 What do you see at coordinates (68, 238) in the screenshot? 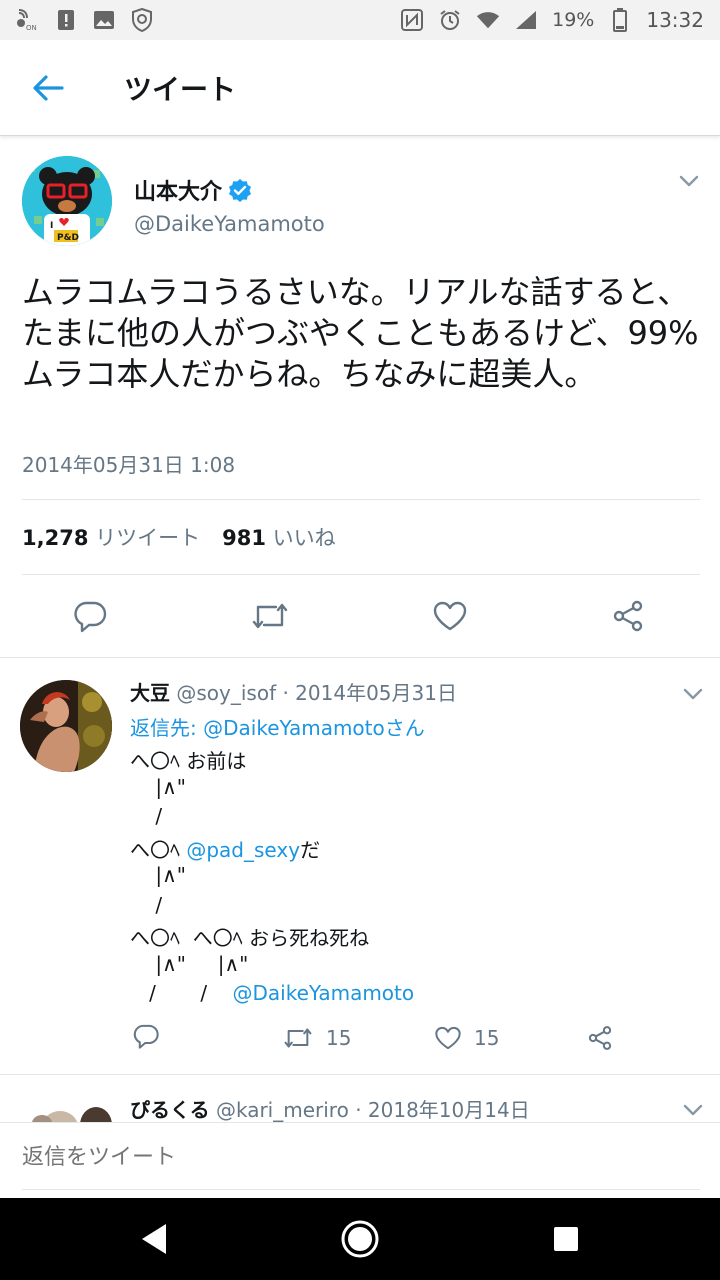
I see `avatar-badge-text: P&D` at bounding box center [68, 238].